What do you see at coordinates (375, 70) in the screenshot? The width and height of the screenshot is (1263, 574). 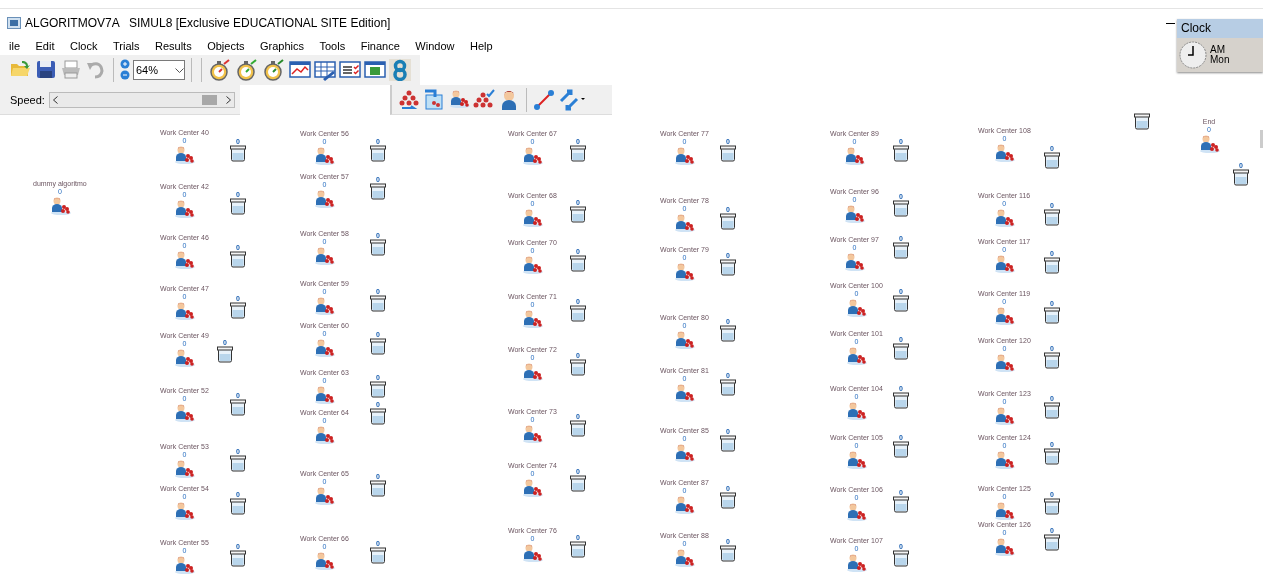 I see `dollar-icon` at bounding box center [375, 70].